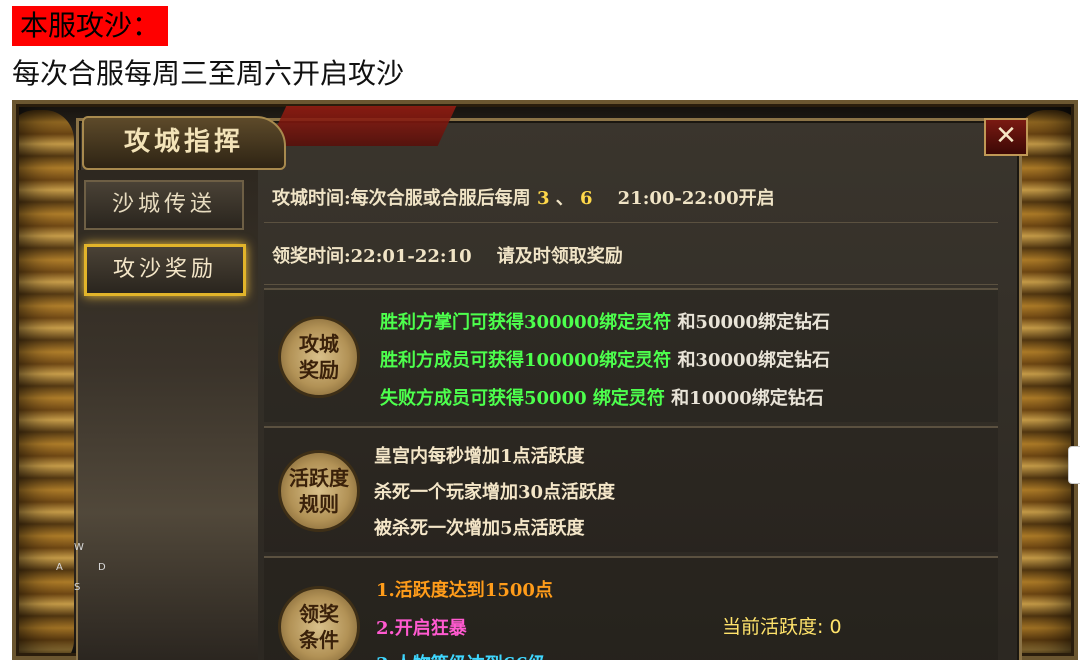 This screenshot has width=1080, height=660. I want to click on siege-time-label: 攻城时间:, so click(311, 198).